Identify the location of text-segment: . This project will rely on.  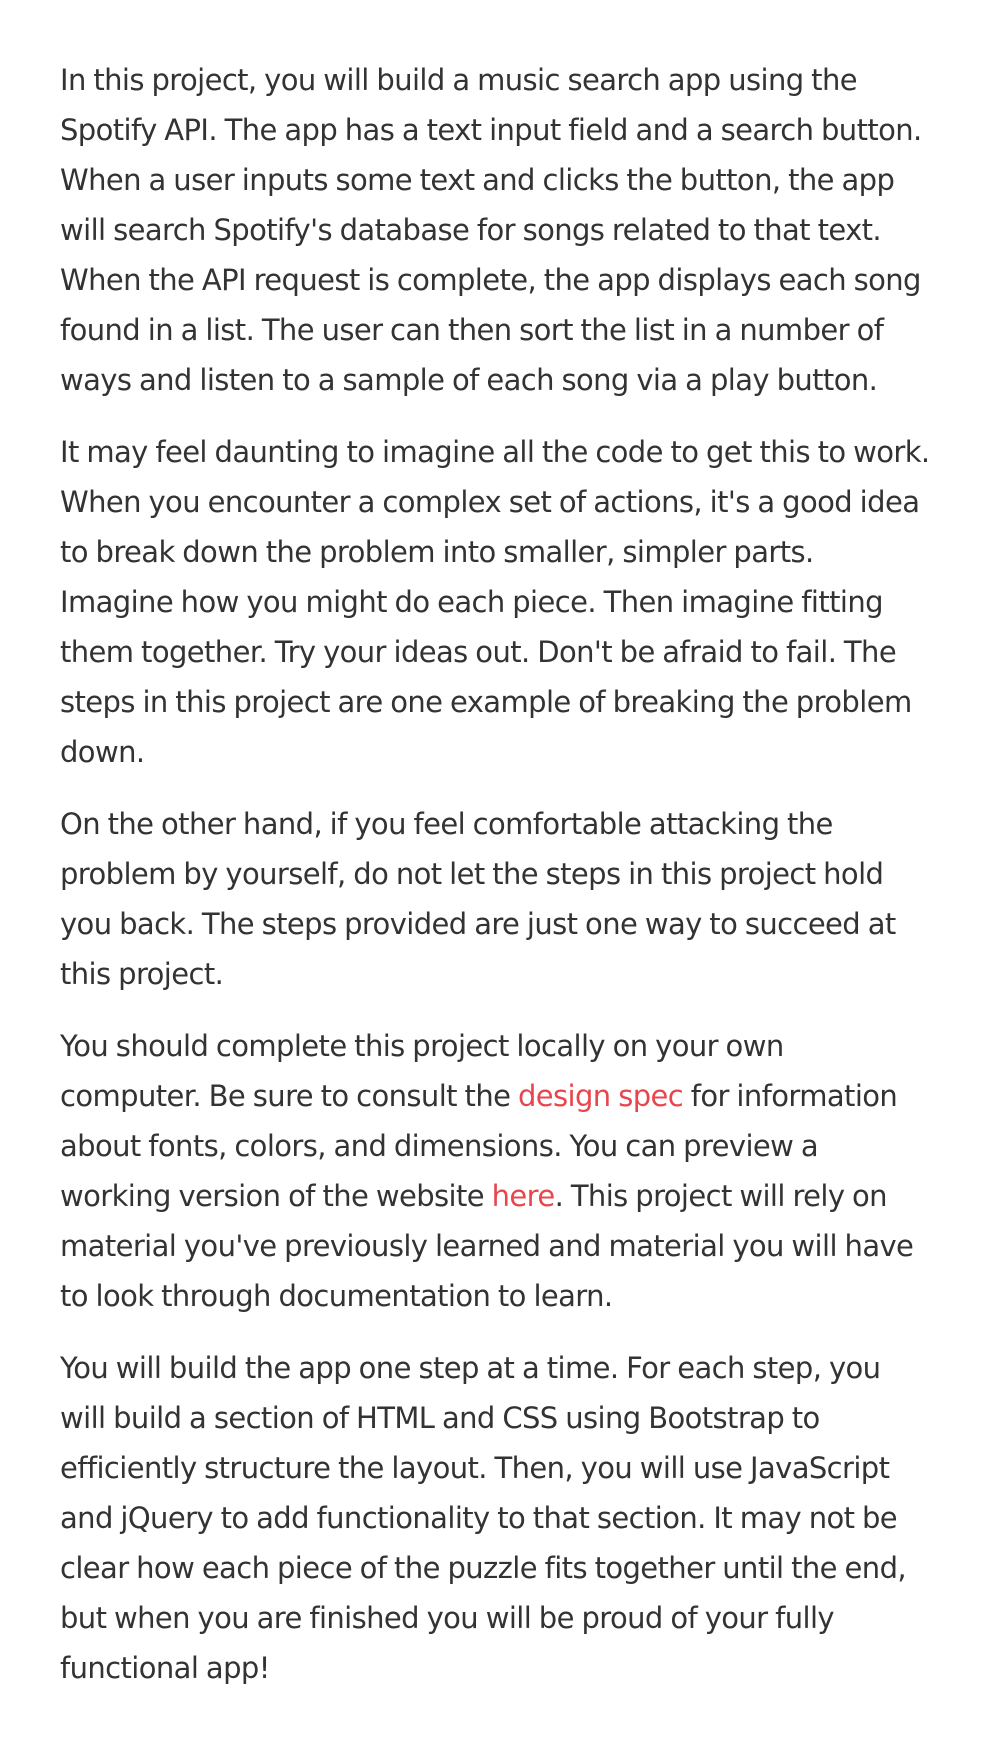
(721, 1196).